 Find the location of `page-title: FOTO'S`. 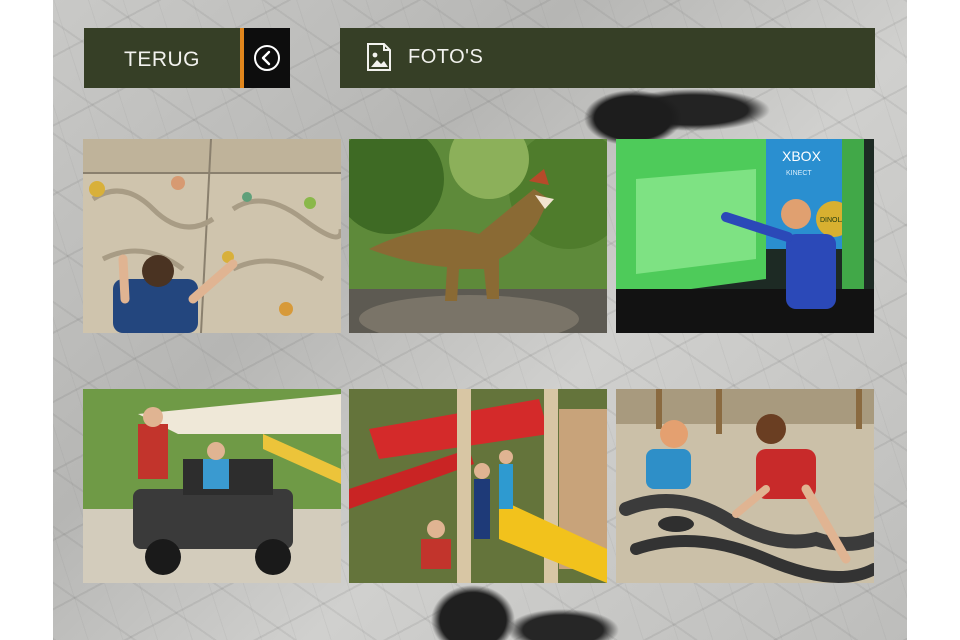

page-title: FOTO'S is located at coordinates (446, 57).